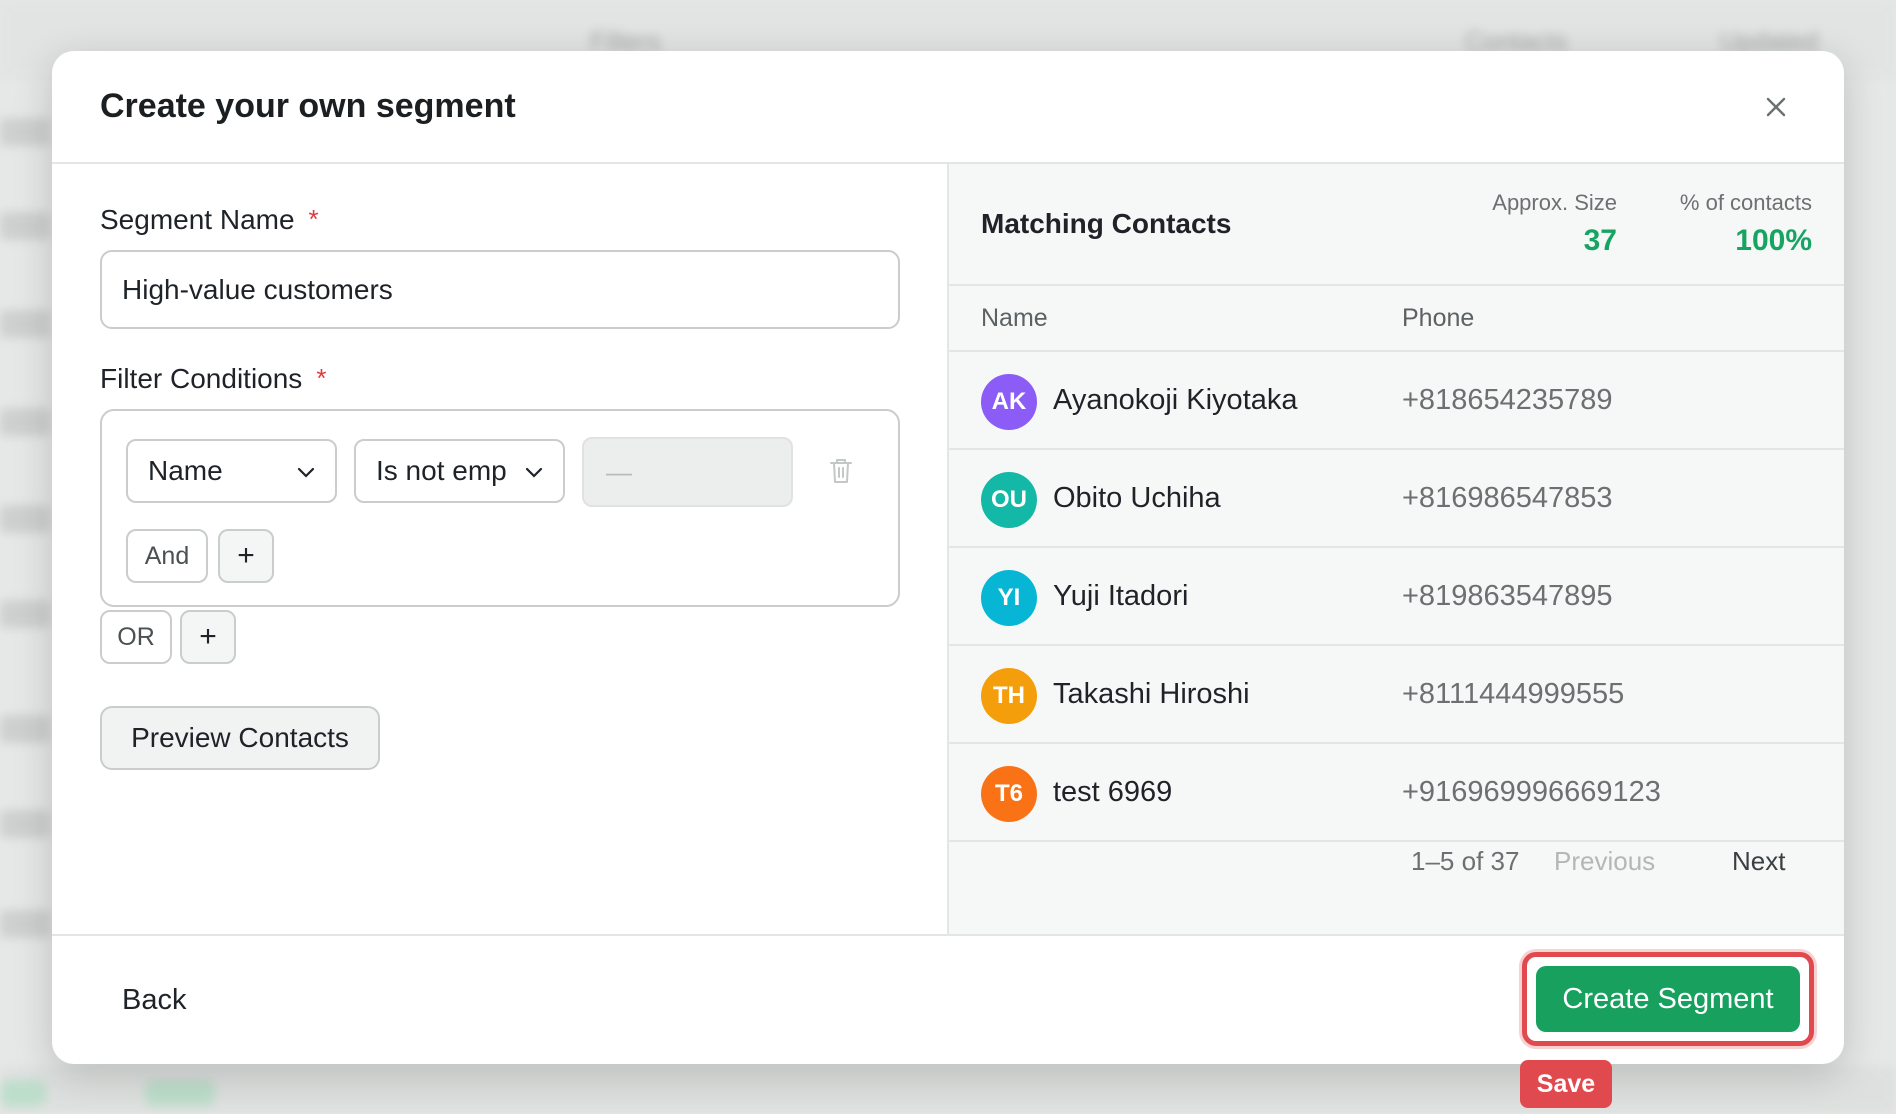 The image size is (1896, 1114). I want to click on approx-size-value: 37, so click(1600, 240).